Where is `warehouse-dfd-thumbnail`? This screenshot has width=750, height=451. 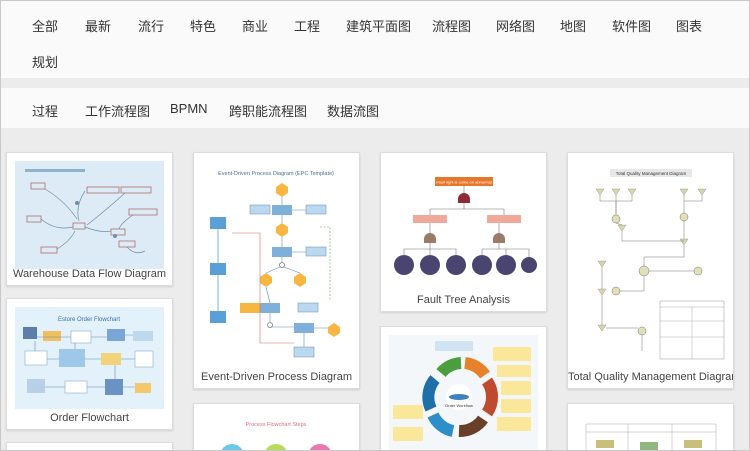
warehouse-dfd-thumbnail is located at coordinates (89, 215).